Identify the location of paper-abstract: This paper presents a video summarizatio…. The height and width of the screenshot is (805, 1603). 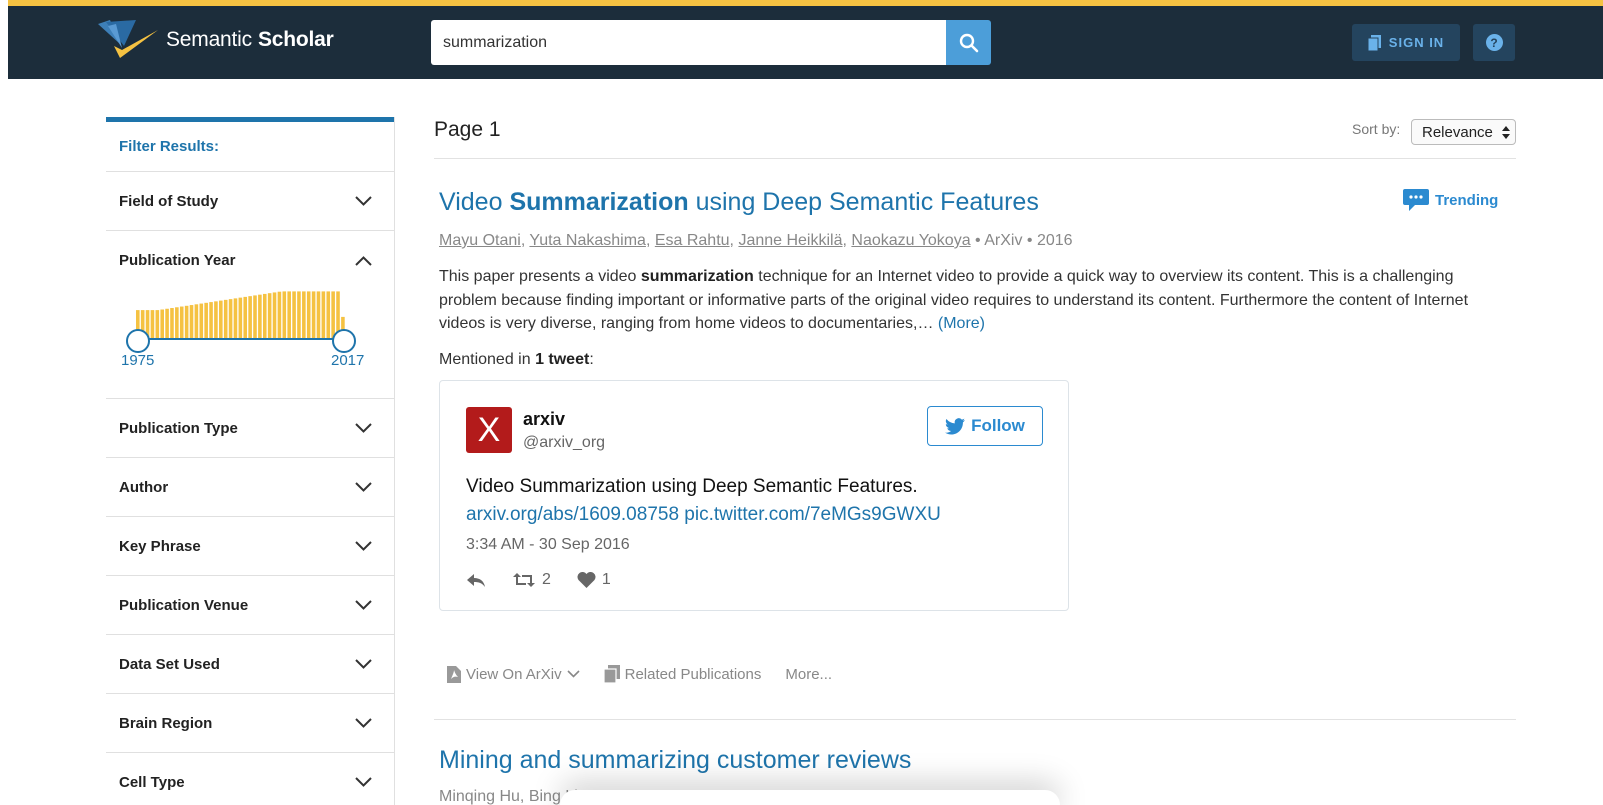
(954, 300).